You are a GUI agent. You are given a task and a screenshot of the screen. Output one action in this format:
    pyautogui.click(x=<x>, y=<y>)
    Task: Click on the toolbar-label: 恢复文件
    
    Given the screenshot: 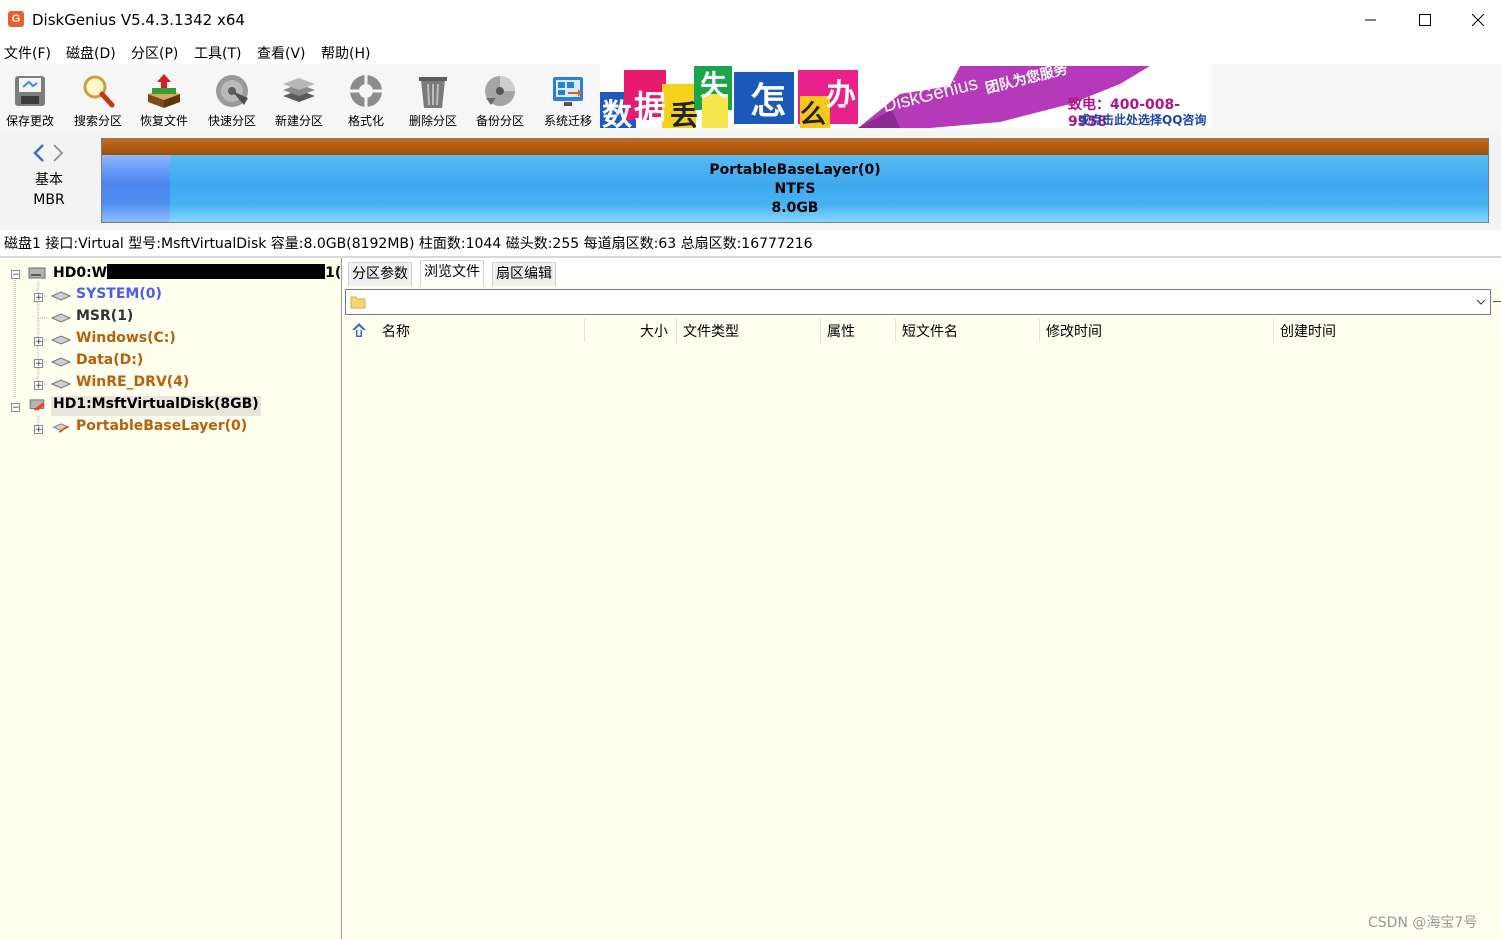 What is the action you would take?
    pyautogui.click(x=163, y=121)
    